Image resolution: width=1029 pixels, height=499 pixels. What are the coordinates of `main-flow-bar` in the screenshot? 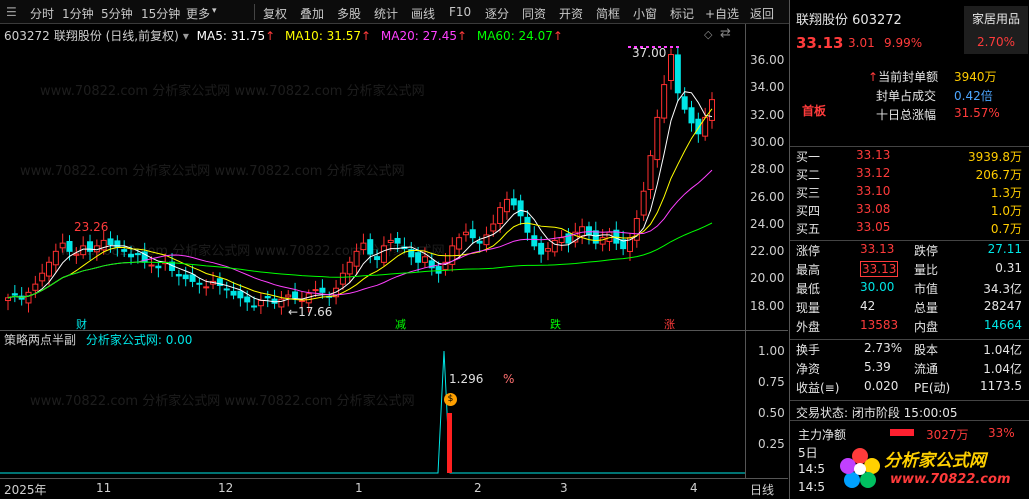 It's located at (902, 432).